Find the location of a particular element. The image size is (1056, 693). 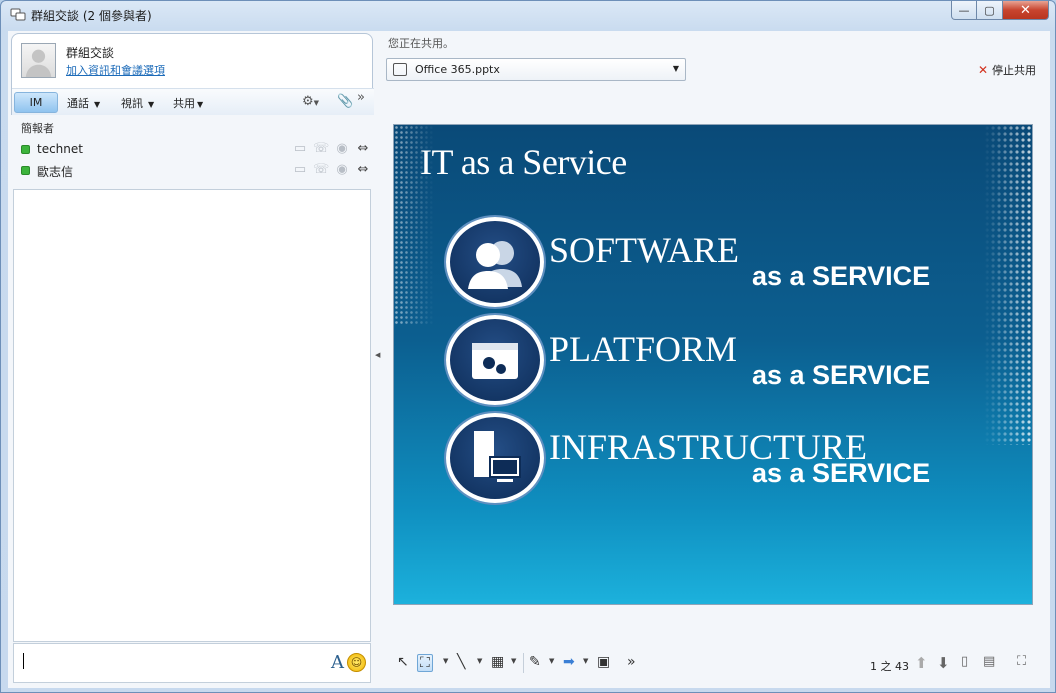

window-title: 群組交談 (2 個參與者) is located at coordinates (91, 16).